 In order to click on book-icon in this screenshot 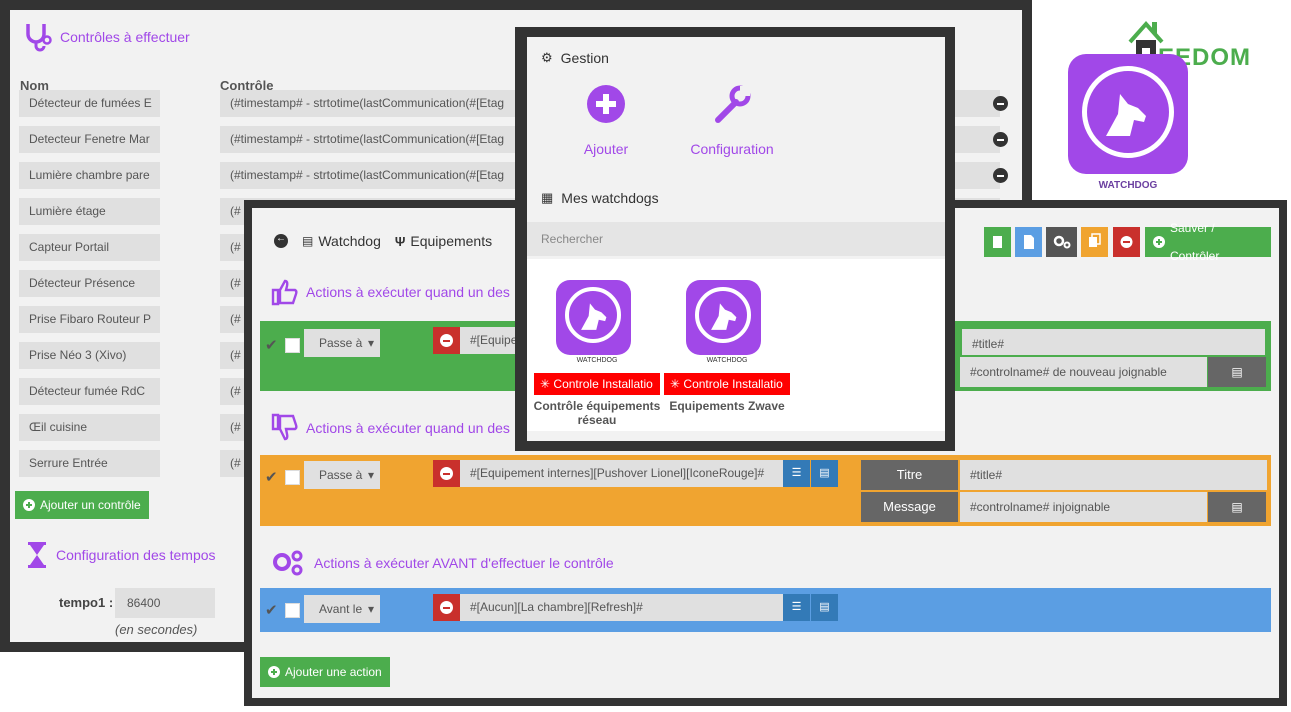, I will do `click(997, 242)`.